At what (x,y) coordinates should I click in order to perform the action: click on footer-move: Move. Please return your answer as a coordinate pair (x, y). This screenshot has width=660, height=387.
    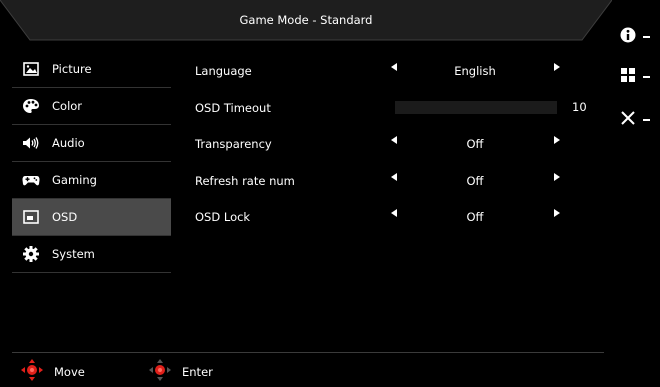
    Looking at the image, I should click on (52, 372).